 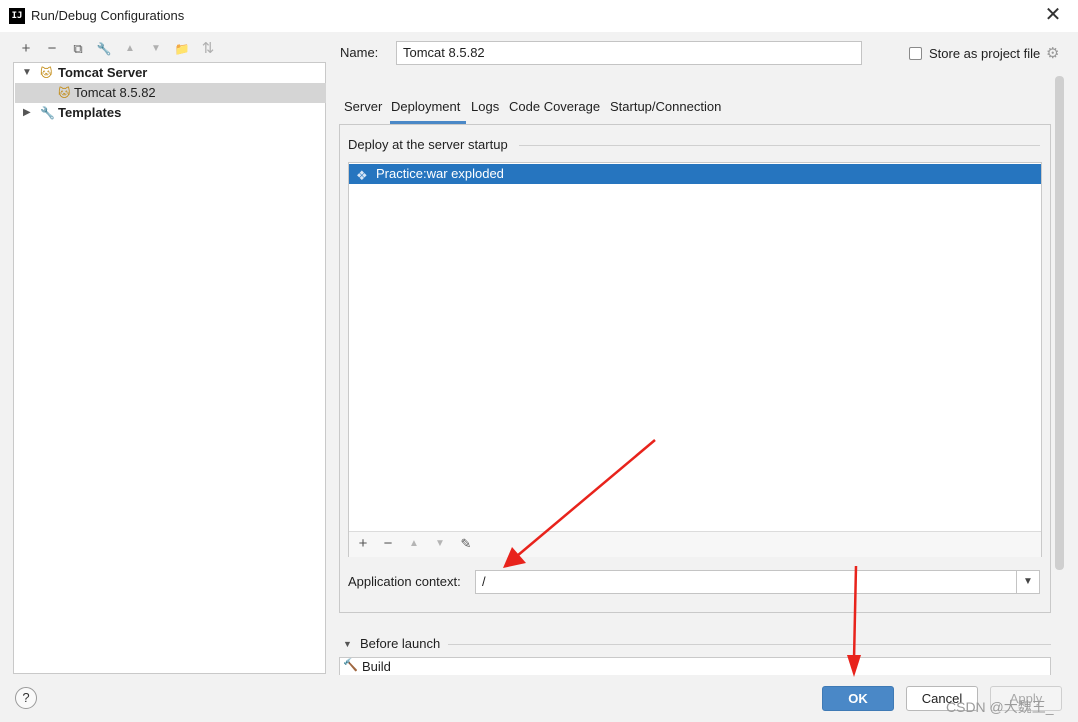 What do you see at coordinates (757, 582) in the screenshot?
I see `application-context-input: /` at bounding box center [757, 582].